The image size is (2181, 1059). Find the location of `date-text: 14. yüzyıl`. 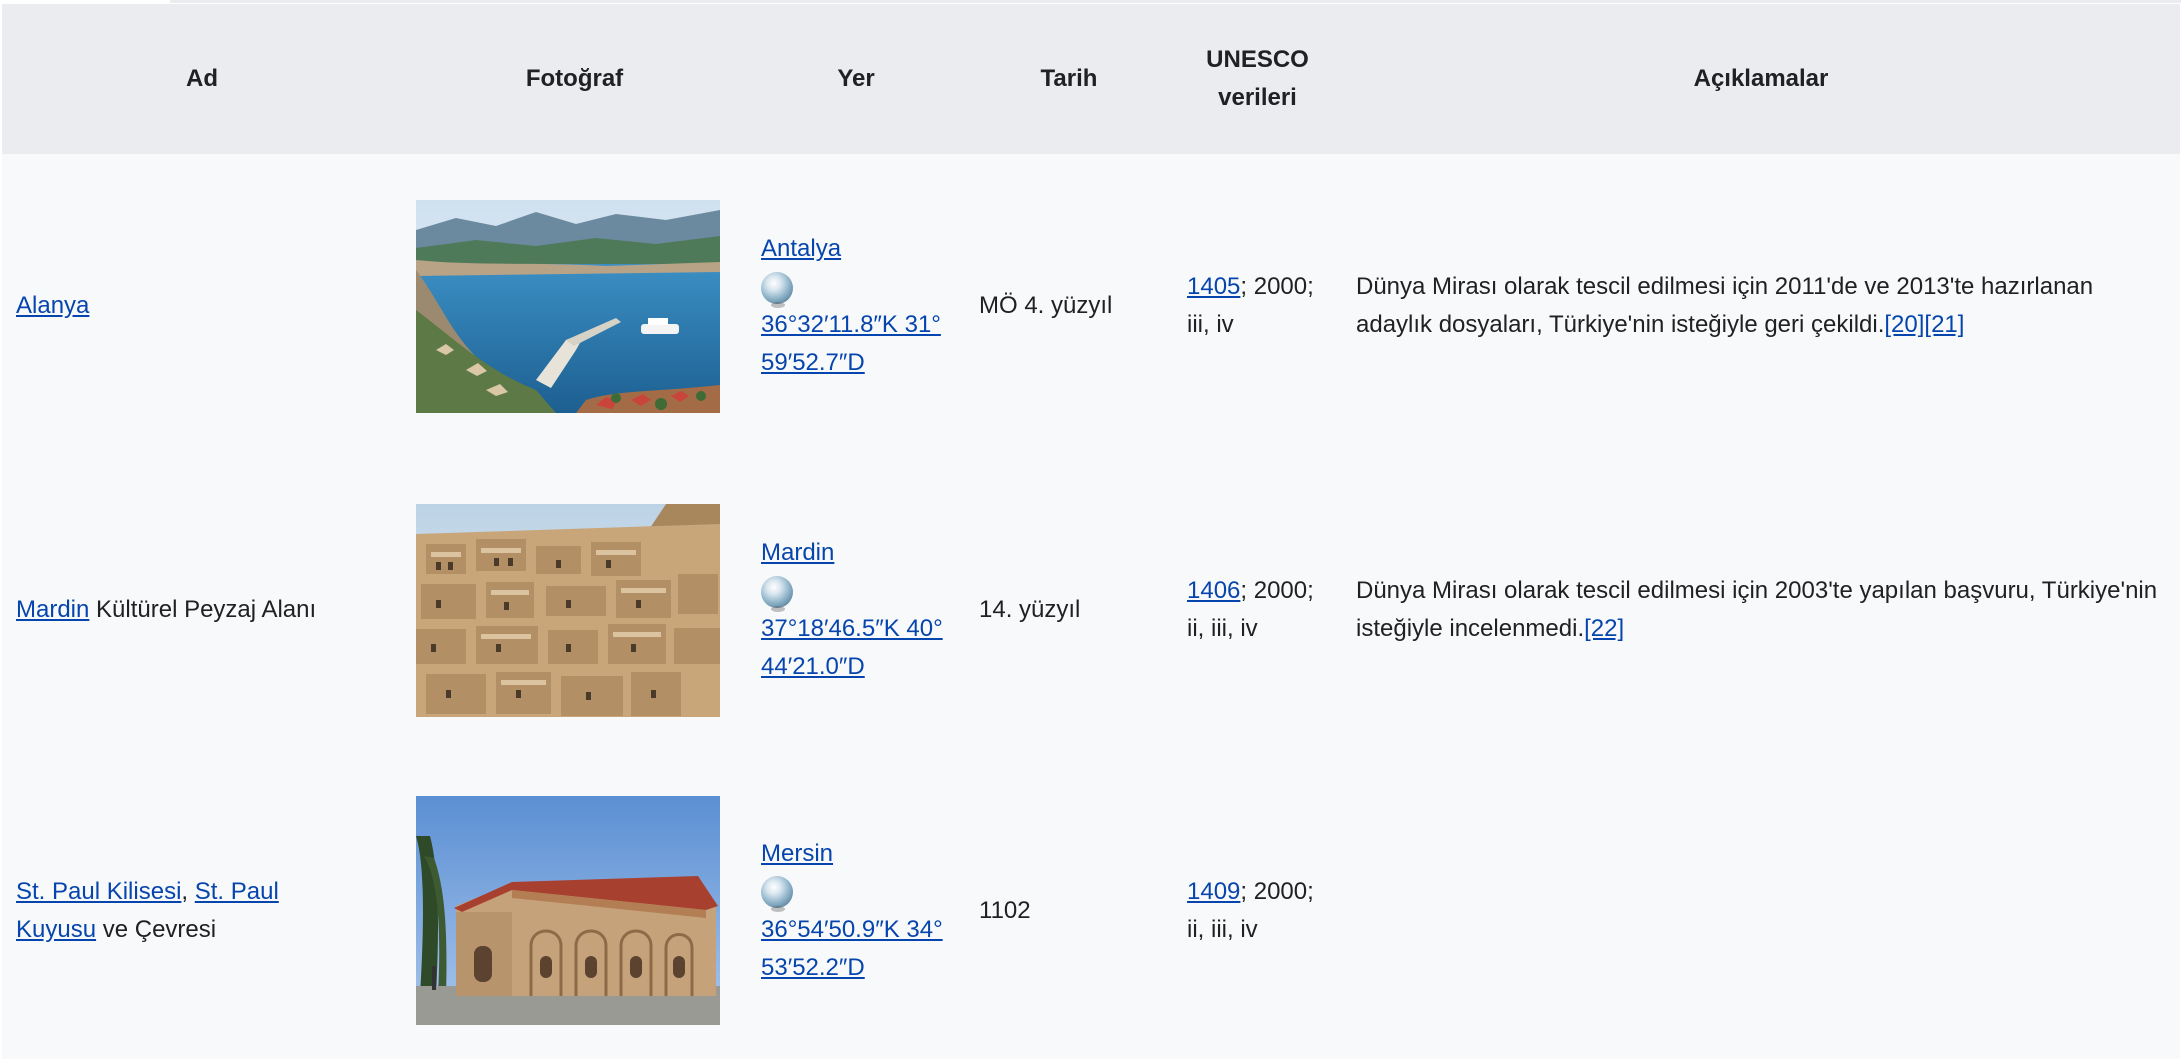

date-text: 14. yüzyıl is located at coordinates (1030, 609).